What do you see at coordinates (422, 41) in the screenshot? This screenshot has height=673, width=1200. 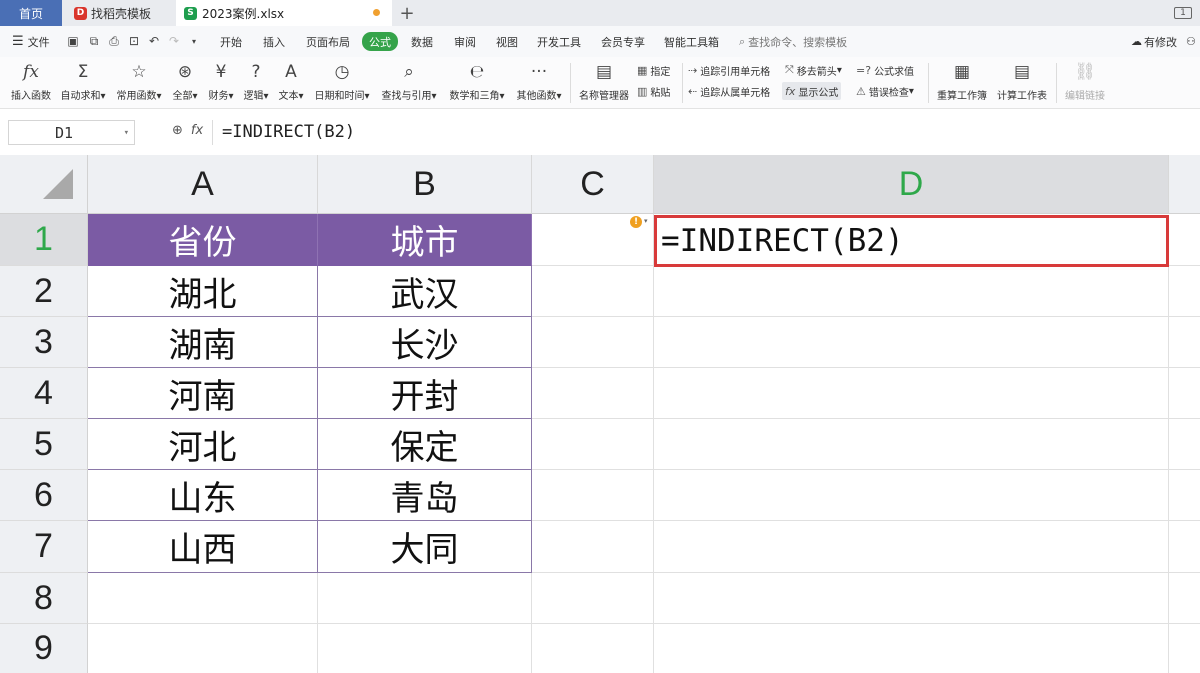 I see `menu-item-data: 数据` at bounding box center [422, 41].